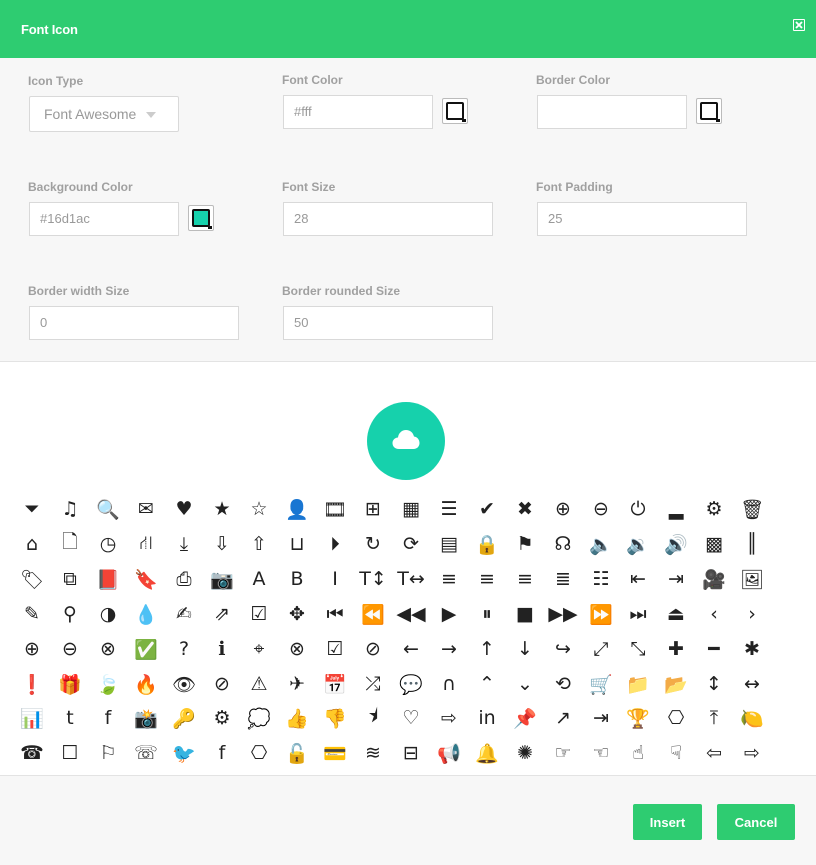 The image size is (816, 865). I want to click on upload-icon: ⤒, so click(714, 718).